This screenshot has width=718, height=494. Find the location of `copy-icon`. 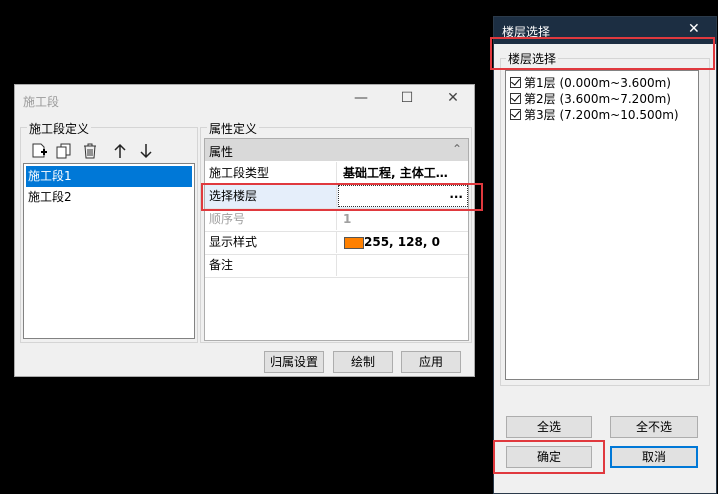

copy-icon is located at coordinates (63, 151).